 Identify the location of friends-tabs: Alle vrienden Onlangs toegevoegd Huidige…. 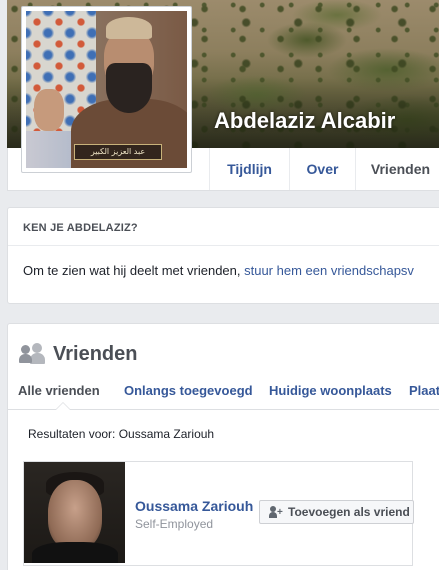
(223, 394).